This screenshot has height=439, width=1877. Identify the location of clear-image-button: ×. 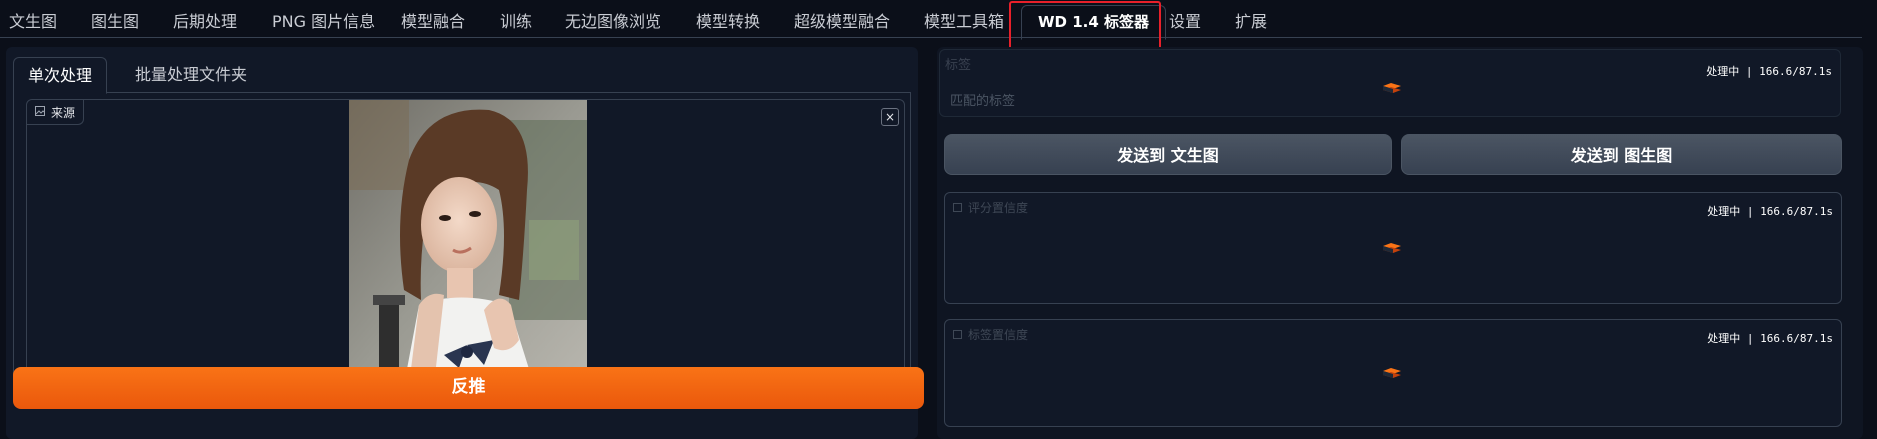
(890, 117).